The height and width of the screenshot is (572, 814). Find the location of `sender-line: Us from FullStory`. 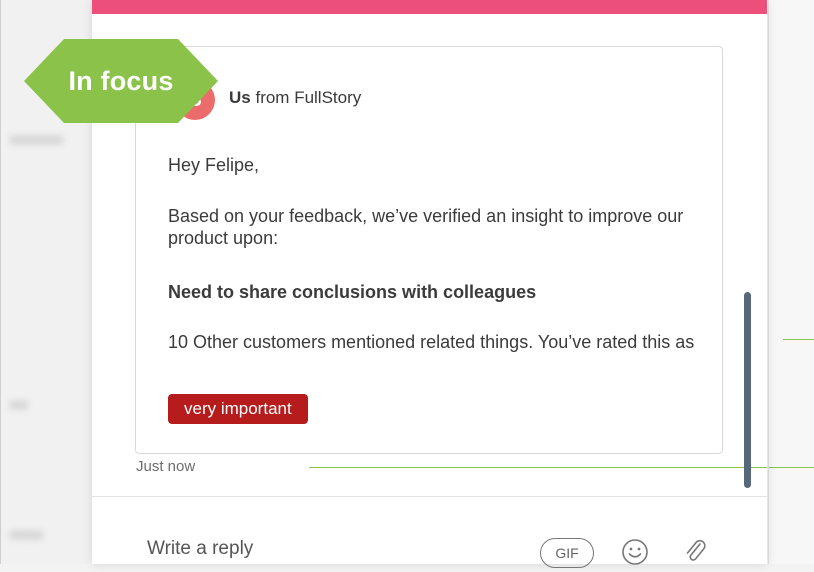

sender-line: Us from FullStory is located at coordinates (295, 98).